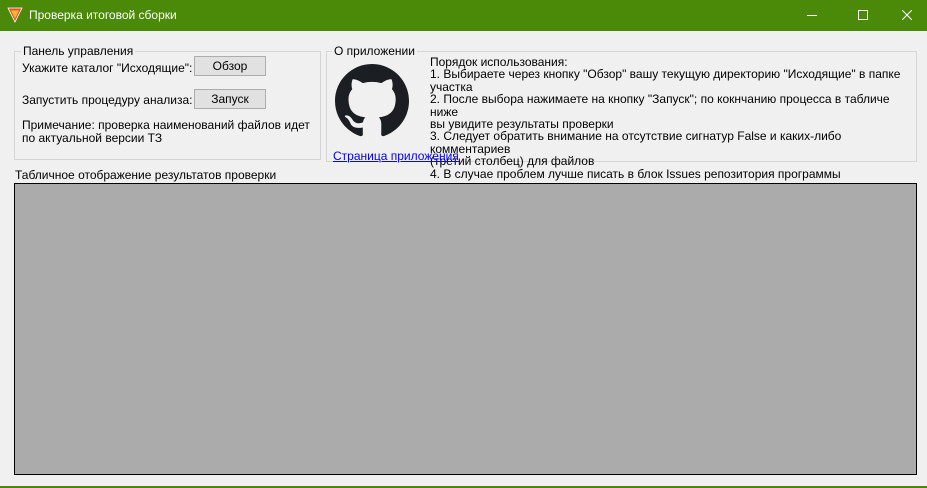 This screenshot has width=927, height=488. I want to click on maximize-icon, so click(863, 15).